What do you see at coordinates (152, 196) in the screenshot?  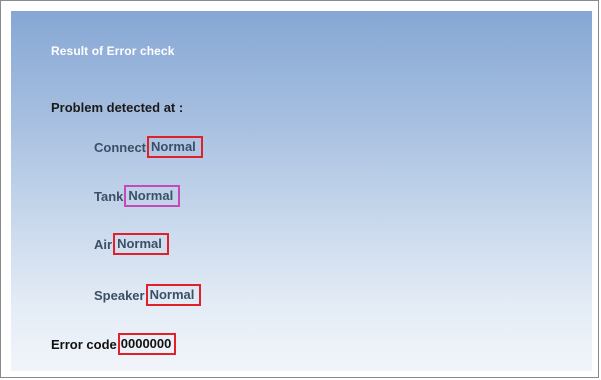 I see `check-status-tank: Normal` at bounding box center [152, 196].